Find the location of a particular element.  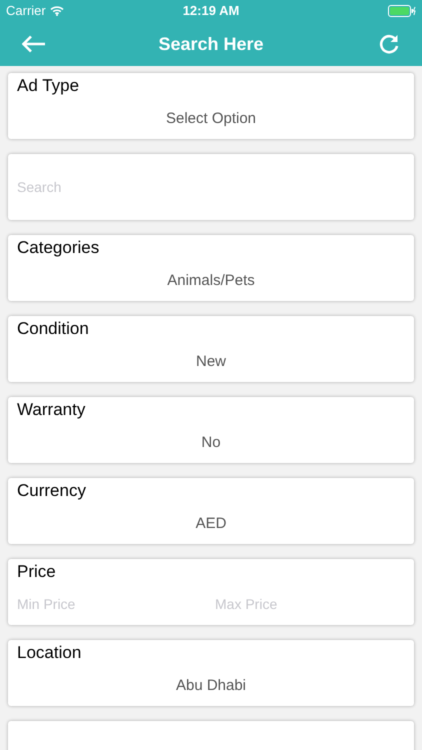

min-price-input: Min Price is located at coordinates (116, 604).